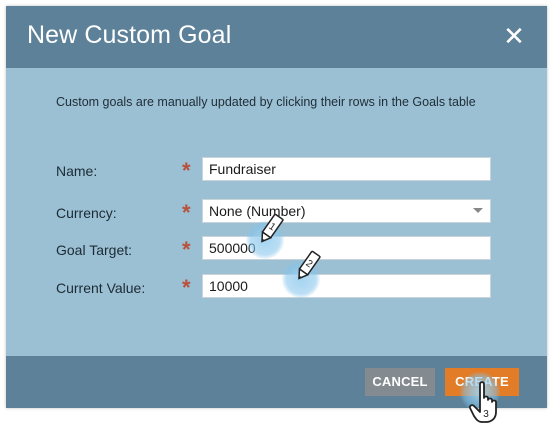 The width and height of the screenshot is (555, 433). What do you see at coordinates (94, 250) in the screenshot?
I see `goal-target-label: Goal Target:` at bounding box center [94, 250].